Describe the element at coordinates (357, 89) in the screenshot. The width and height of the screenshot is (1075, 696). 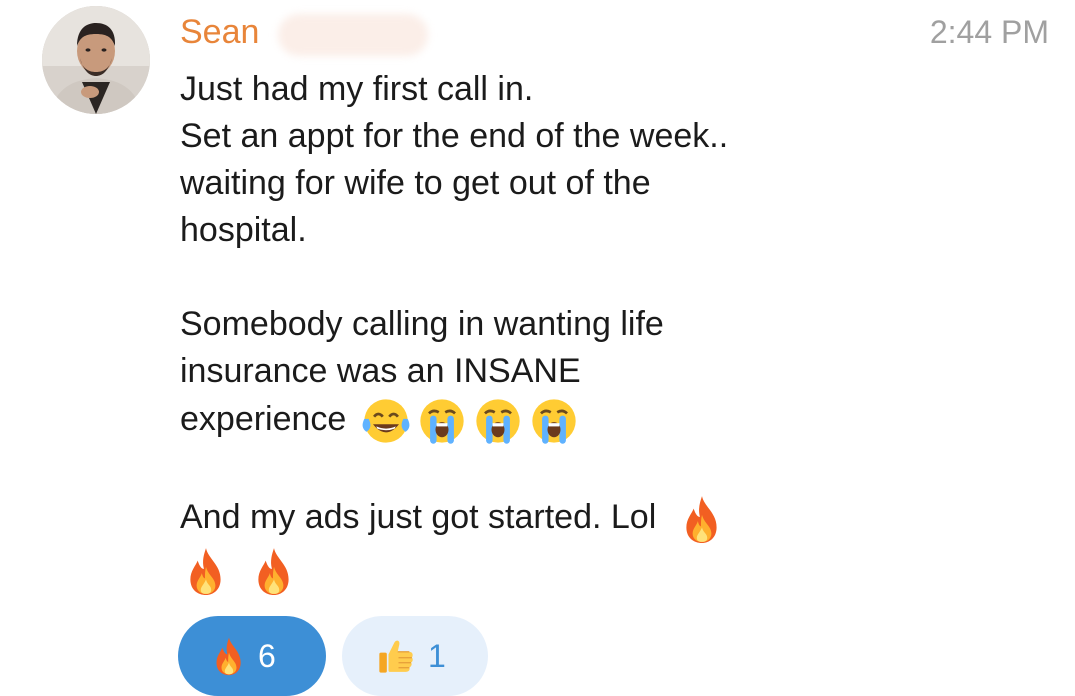
I see `message-line: Just had my first call in.` at that location.